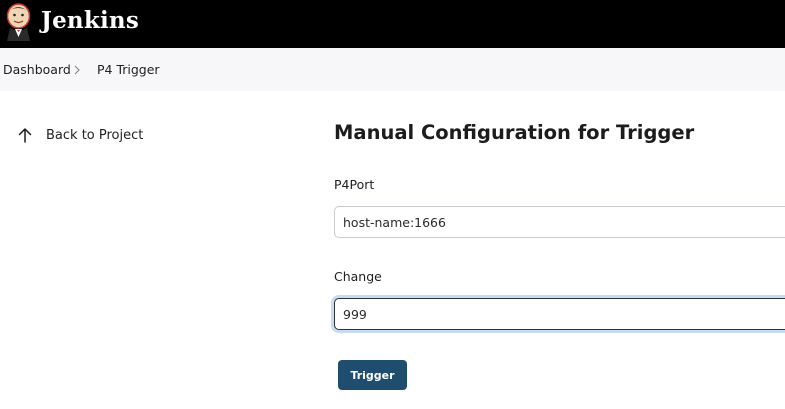 The image size is (785, 409). I want to click on back-to-project-label: Back to Project, so click(95, 135).